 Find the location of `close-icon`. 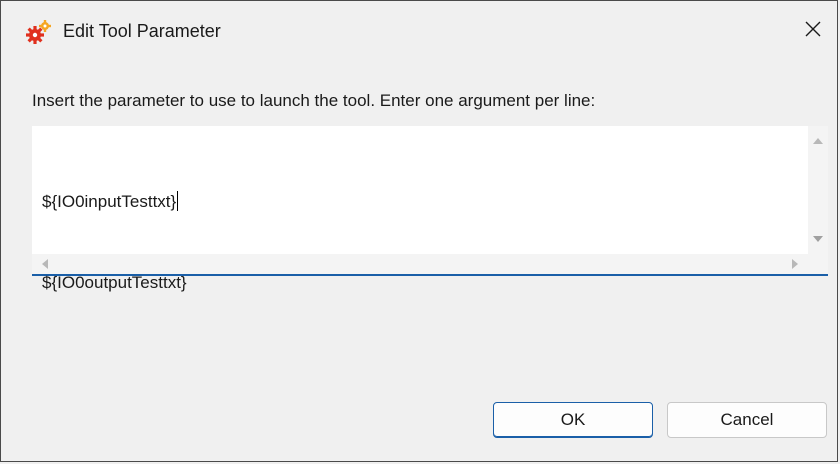

close-icon is located at coordinates (813, 31).